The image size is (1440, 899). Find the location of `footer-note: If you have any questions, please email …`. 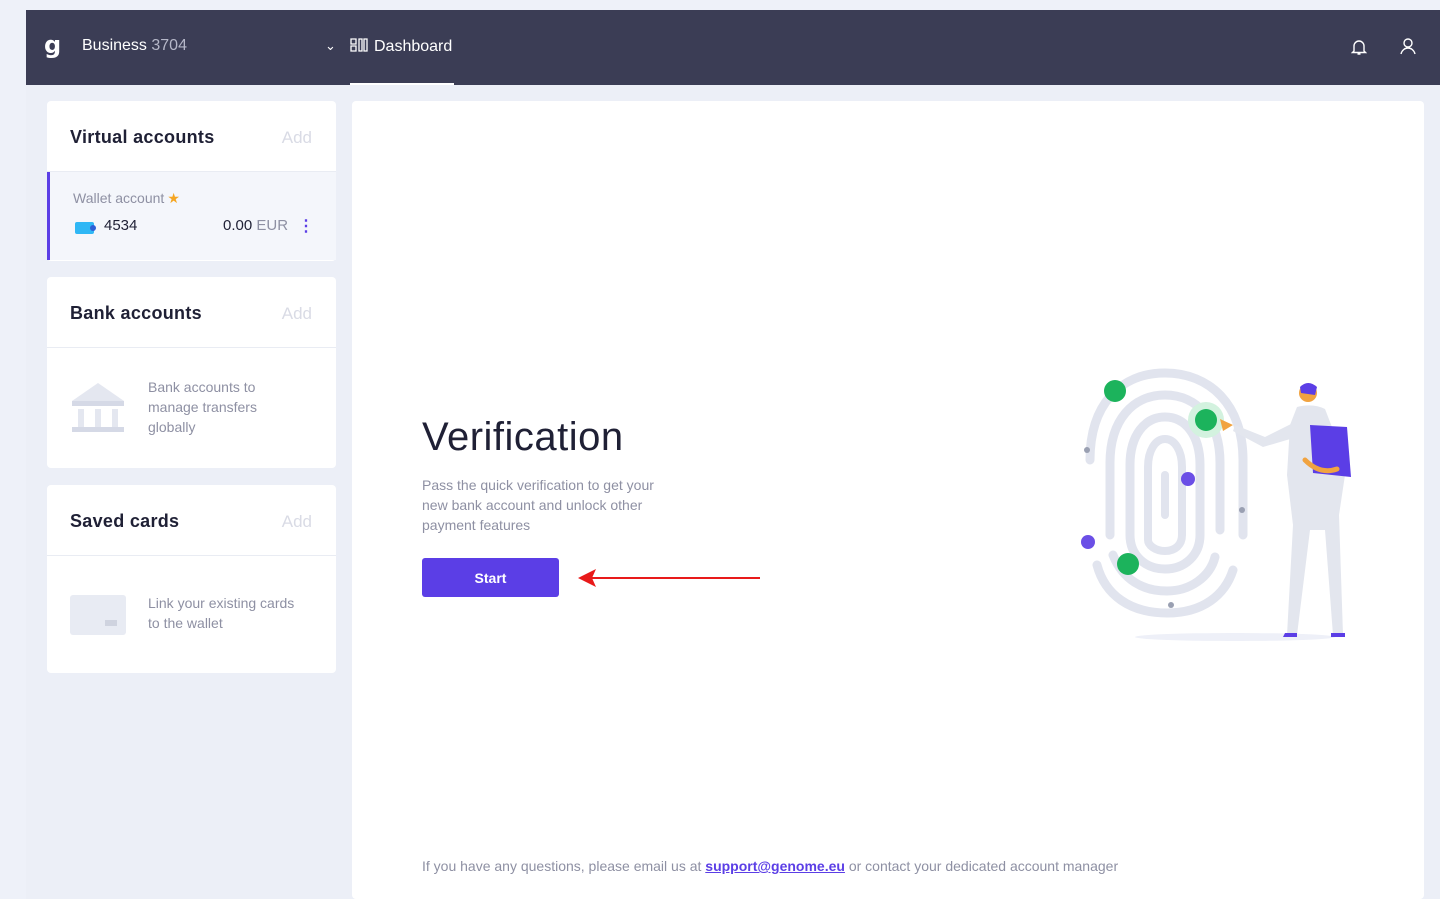

footer-note: If you have any questions, please email … is located at coordinates (770, 866).